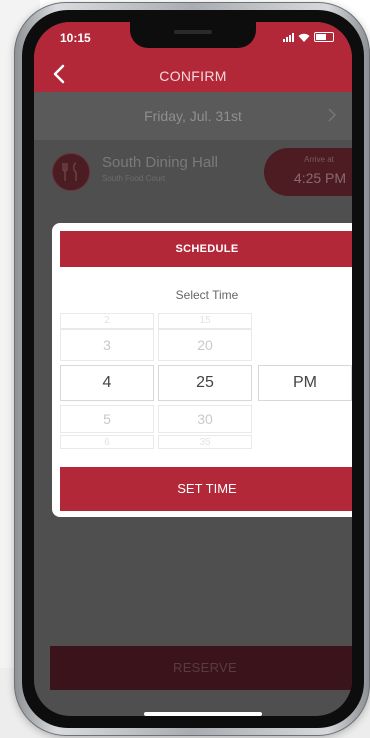  What do you see at coordinates (205, 345) in the screenshot?
I see `minute-option: 20` at bounding box center [205, 345].